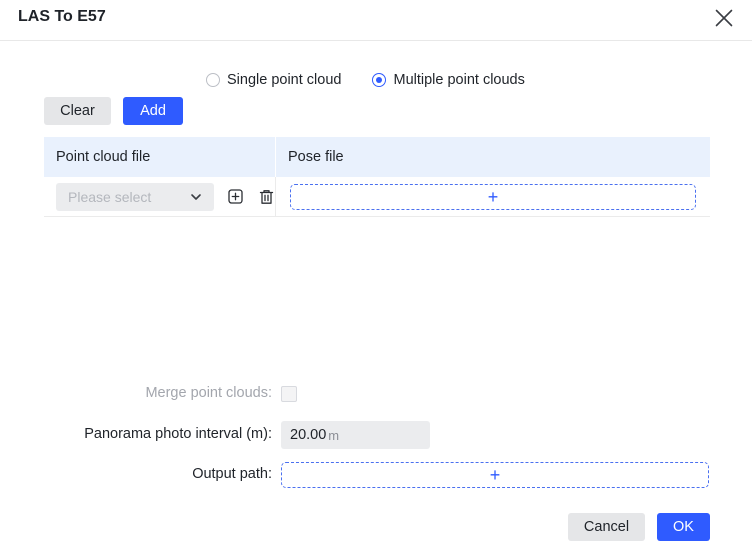  What do you see at coordinates (308, 435) in the screenshot?
I see `interval-value: 20.00` at bounding box center [308, 435].